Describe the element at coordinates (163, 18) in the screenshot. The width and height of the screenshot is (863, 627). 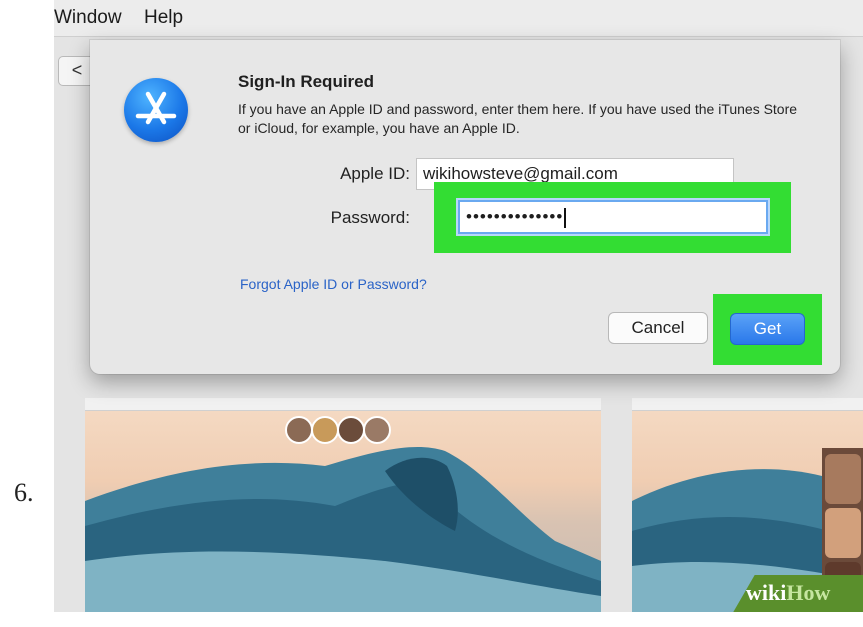
I see `menu-help: Help` at that location.